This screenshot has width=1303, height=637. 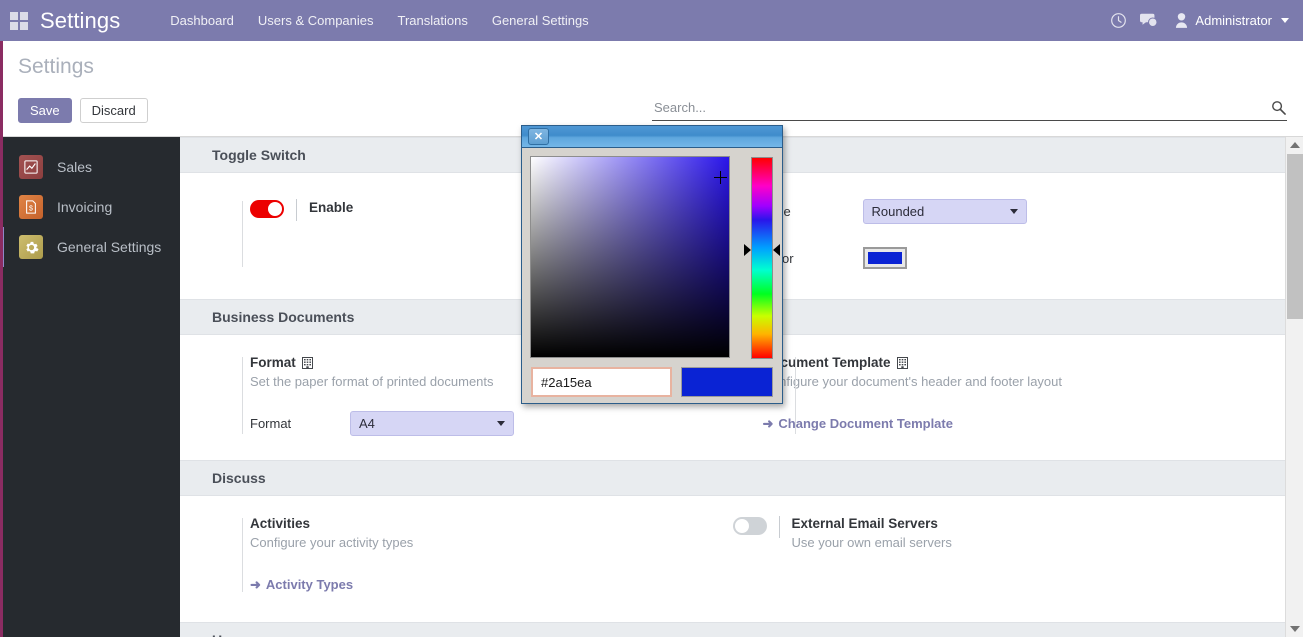 What do you see at coordinates (31, 247) in the screenshot?
I see `gear-icon` at bounding box center [31, 247].